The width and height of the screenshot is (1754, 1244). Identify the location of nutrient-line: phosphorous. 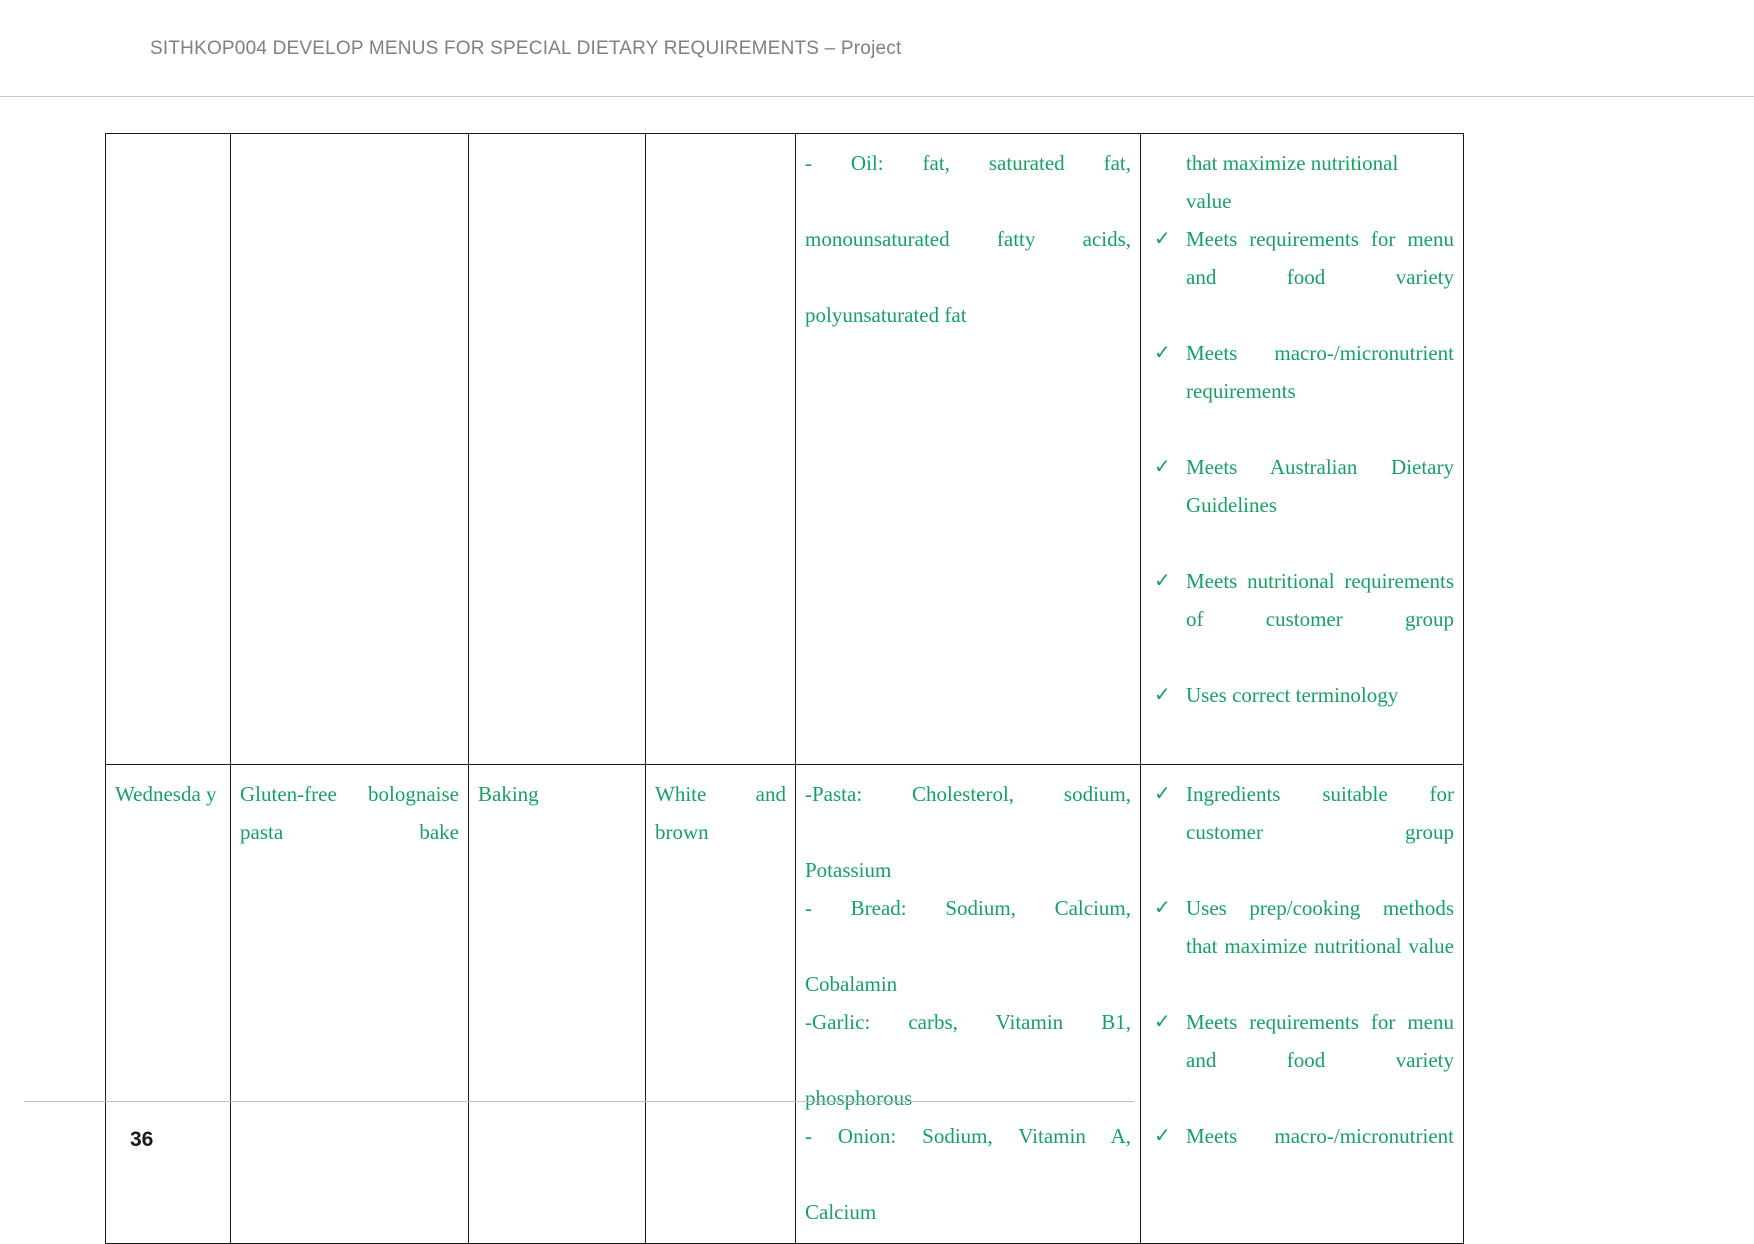
(859, 1098).